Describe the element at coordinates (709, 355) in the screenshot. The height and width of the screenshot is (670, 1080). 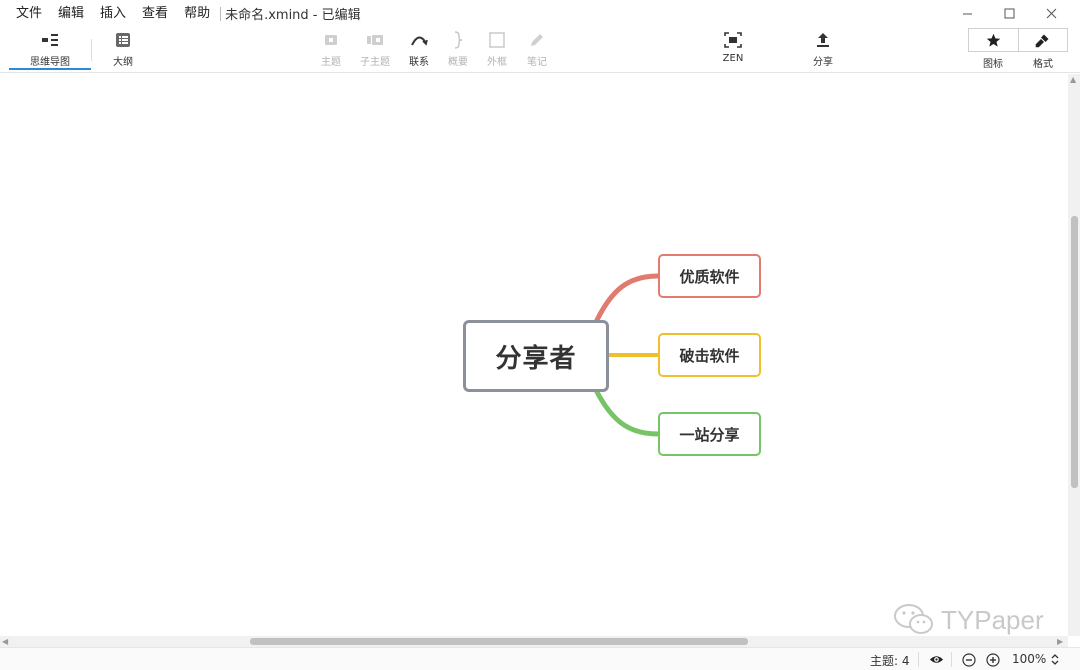
I see `main-topic-2: 破击软件` at that location.